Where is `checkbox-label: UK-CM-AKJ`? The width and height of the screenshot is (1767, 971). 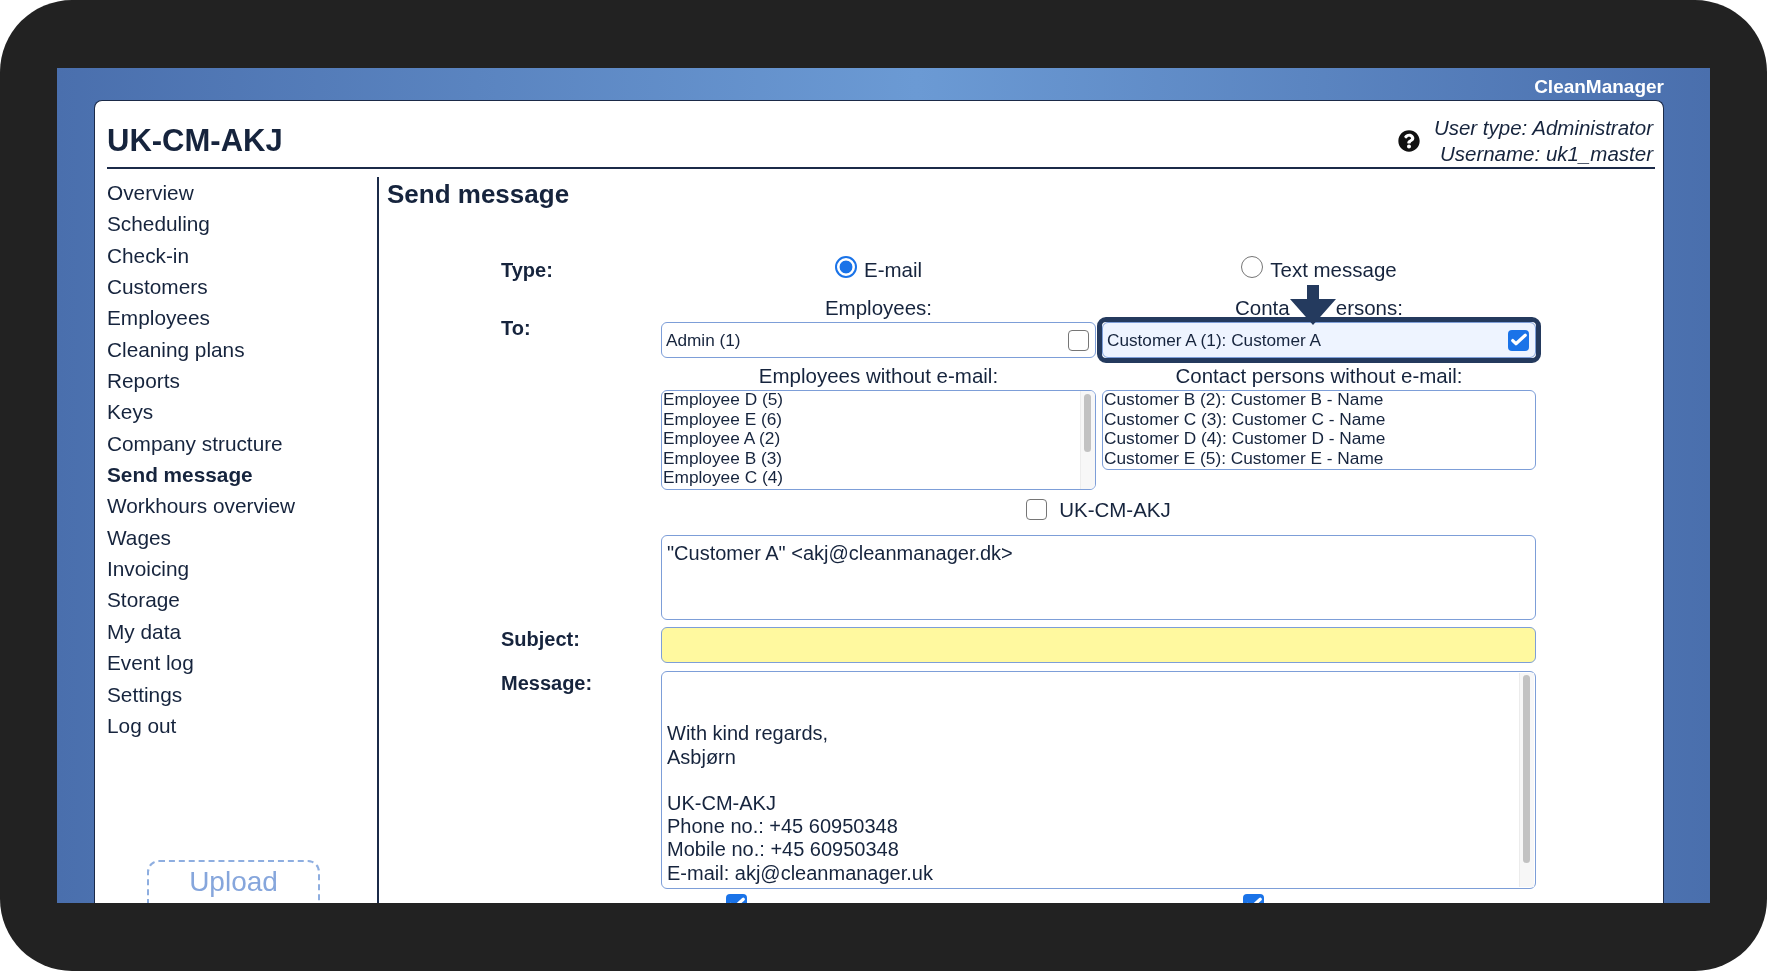
checkbox-label: UK-CM-AKJ is located at coordinates (1115, 509).